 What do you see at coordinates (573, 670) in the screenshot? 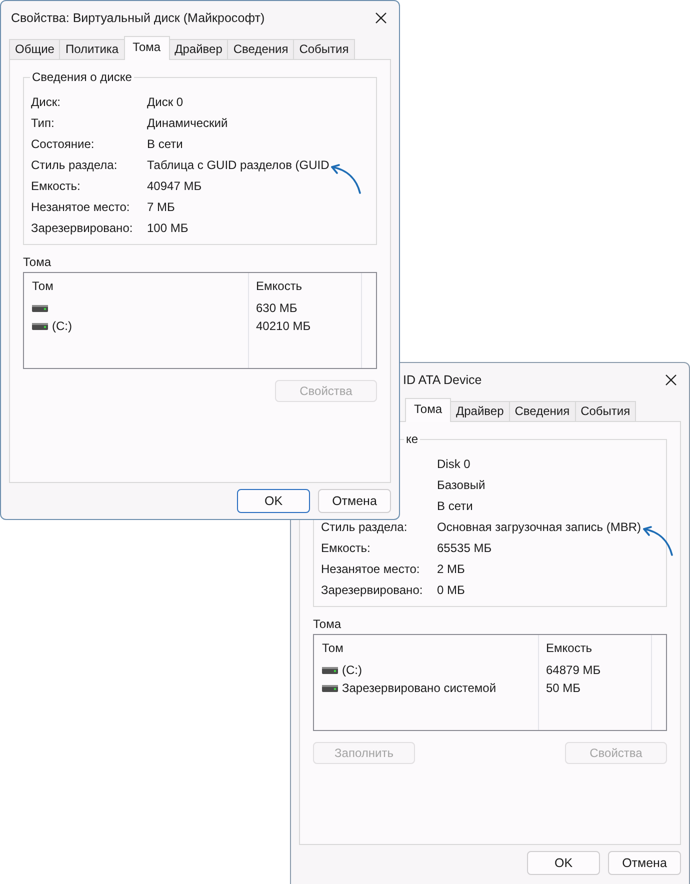
I see `volume-capacity: 64879 МБ` at bounding box center [573, 670].